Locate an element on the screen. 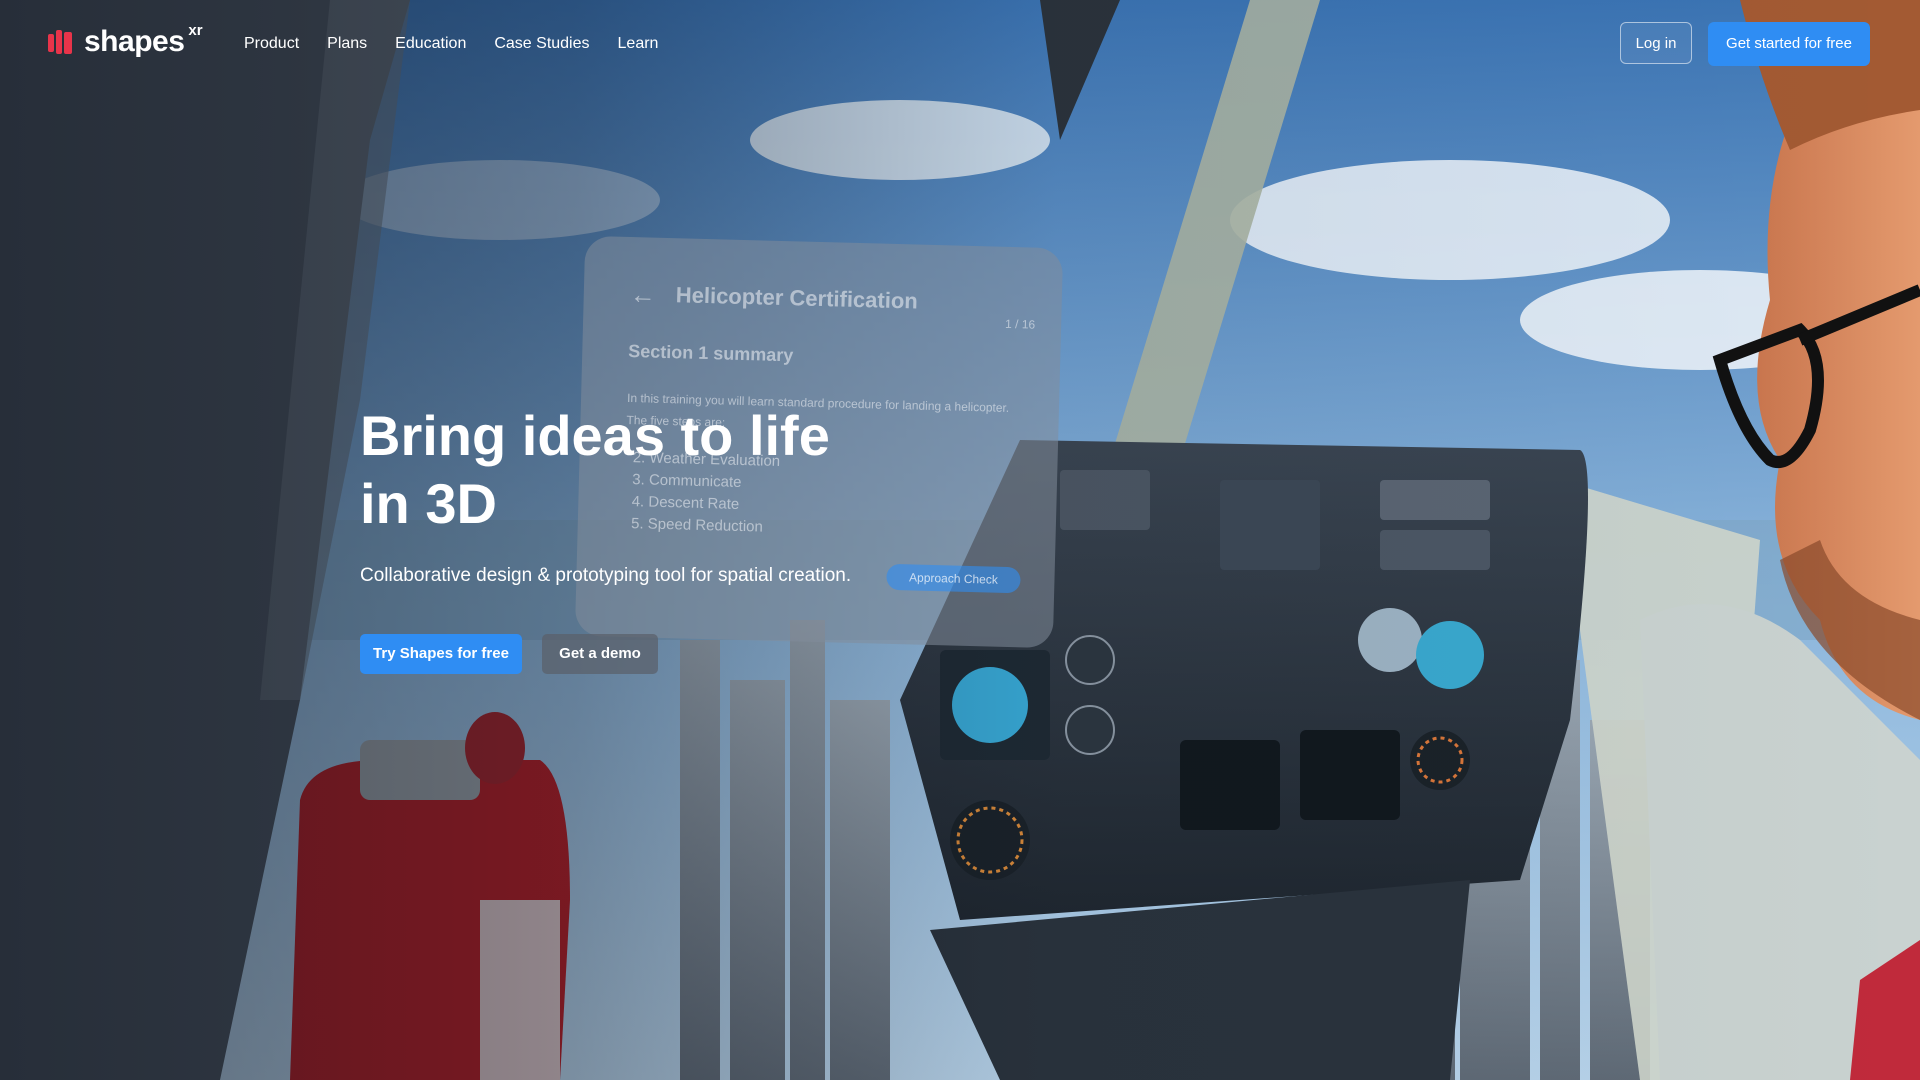  shapes-logo-icon is located at coordinates (60, 42).